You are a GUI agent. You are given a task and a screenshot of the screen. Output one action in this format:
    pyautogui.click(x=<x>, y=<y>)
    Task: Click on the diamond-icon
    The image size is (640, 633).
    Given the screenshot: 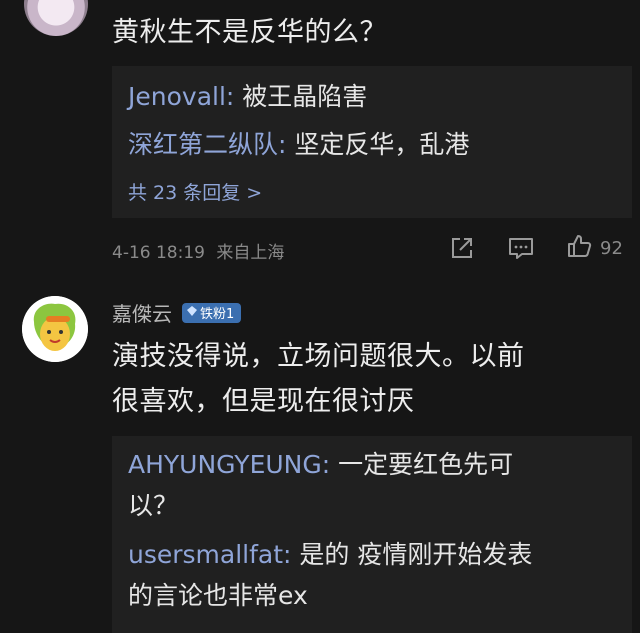 What is the action you would take?
    pyautogui.click(x=192, y=312)
    